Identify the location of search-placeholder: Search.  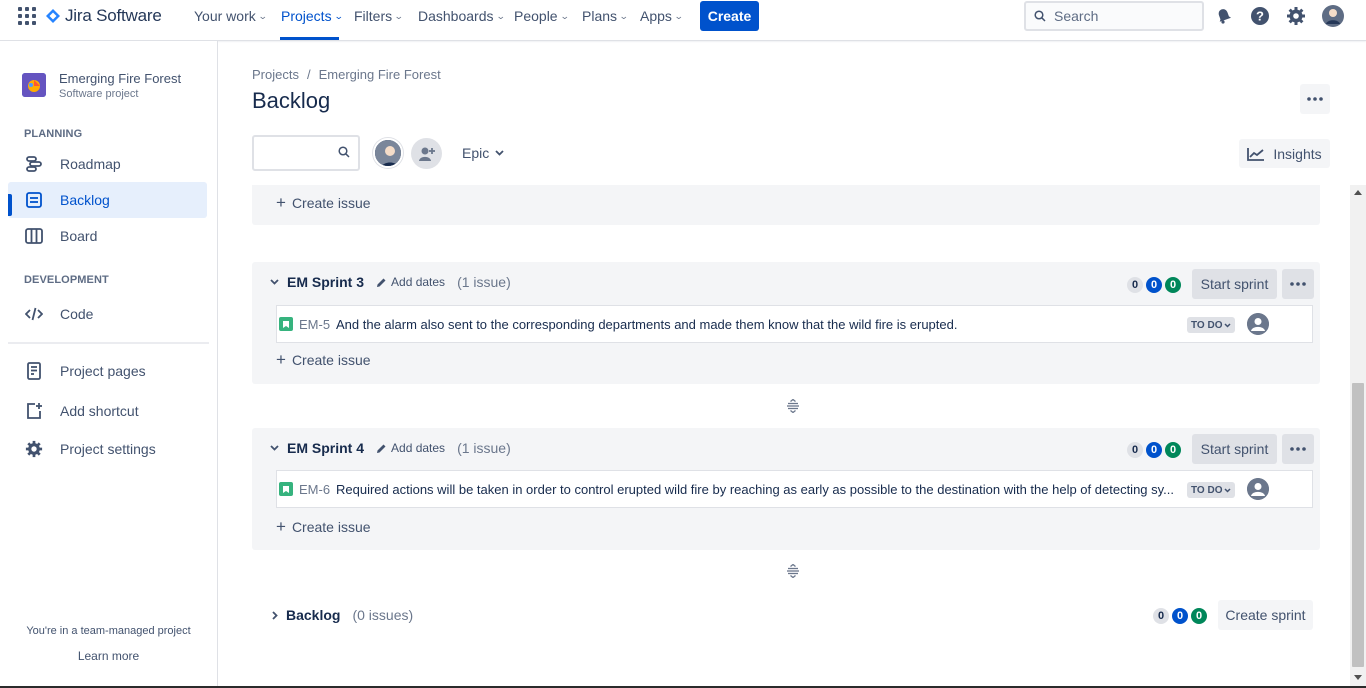
(1076, 16).